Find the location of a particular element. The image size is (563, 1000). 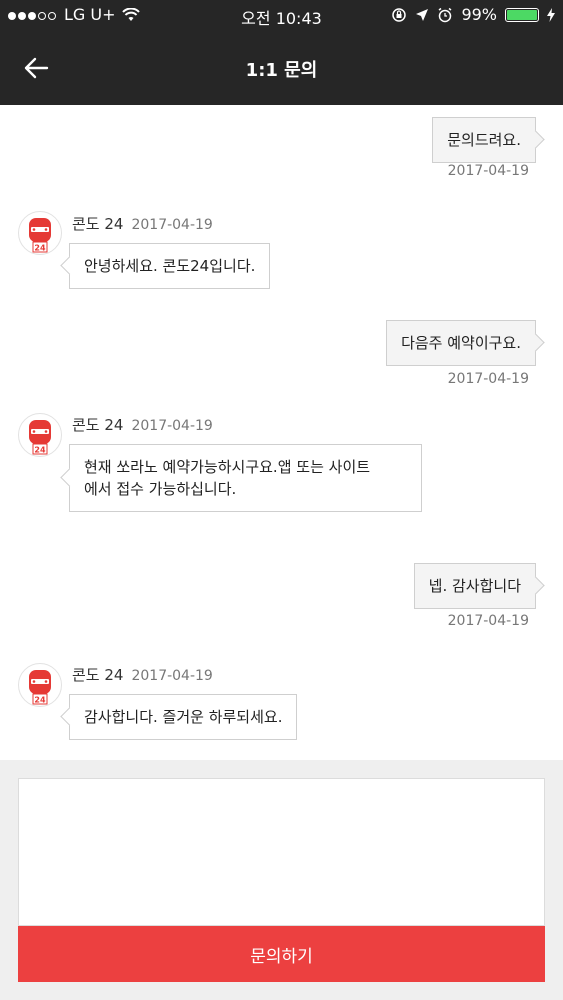

battery-icon is located at coordinates (522, 14).